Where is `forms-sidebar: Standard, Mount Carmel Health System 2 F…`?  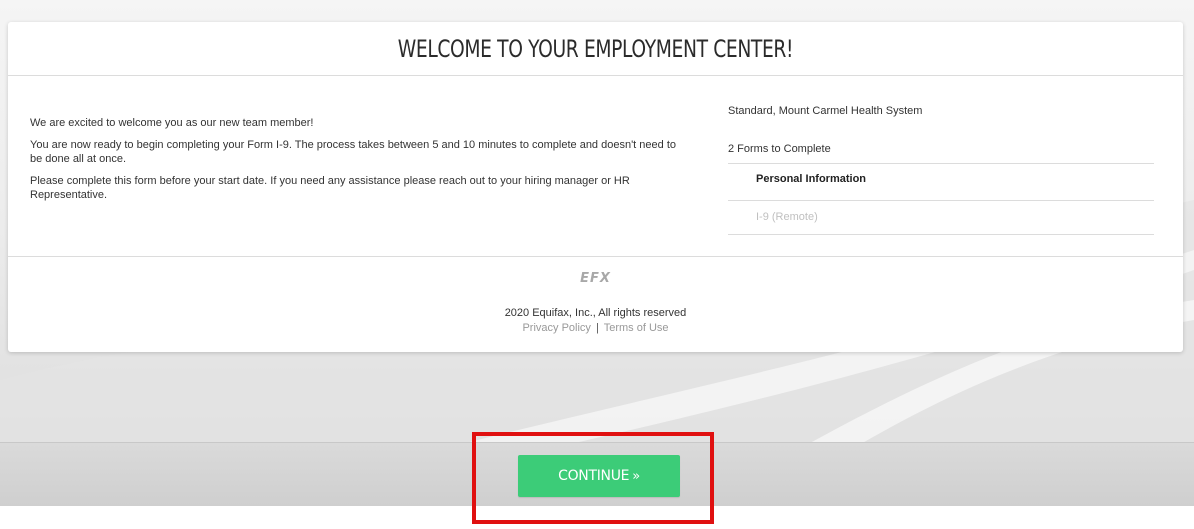 forms-sidebar: Standard, Mount Carmel Health System 2 F… is located at coordinates (941, 169).